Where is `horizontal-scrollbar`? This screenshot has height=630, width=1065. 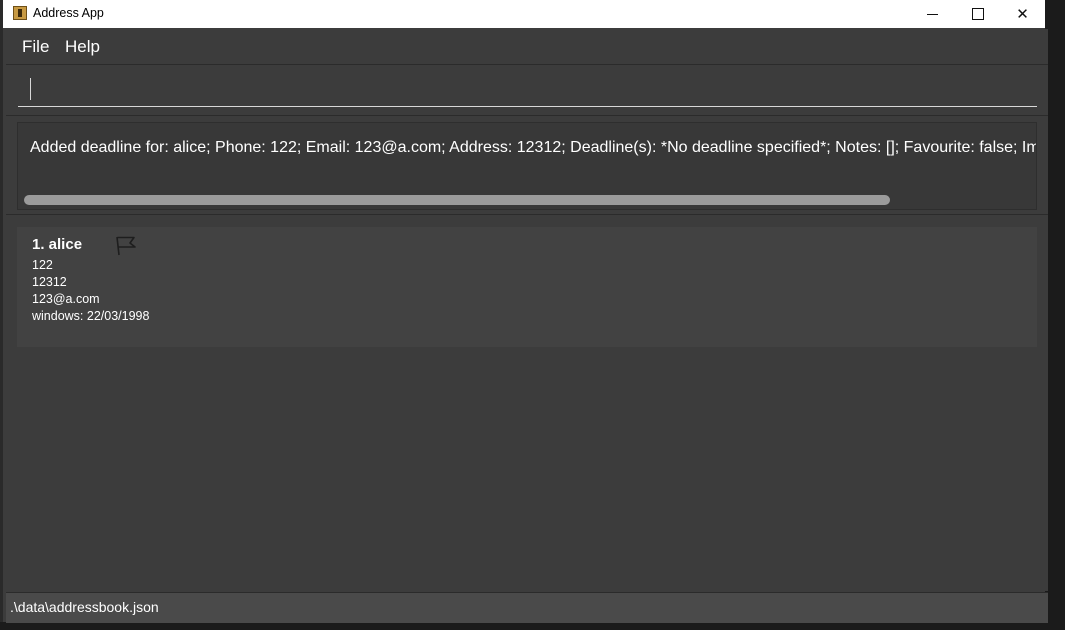
horizontal-scrollbar is located at coordinates (457, 200).